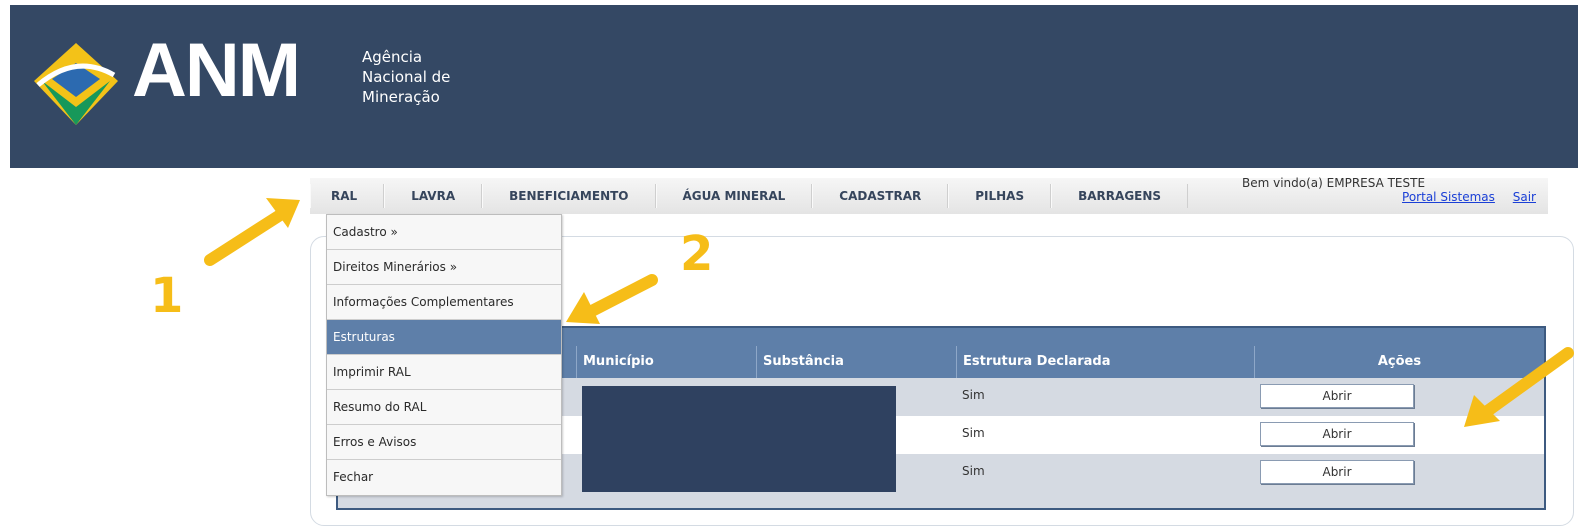 The image size is (1578, 529). What do you see at coordinates (666, 362) in the screenshot?
I see `column-header-municipio: Município` at bounding box center [666, 362].